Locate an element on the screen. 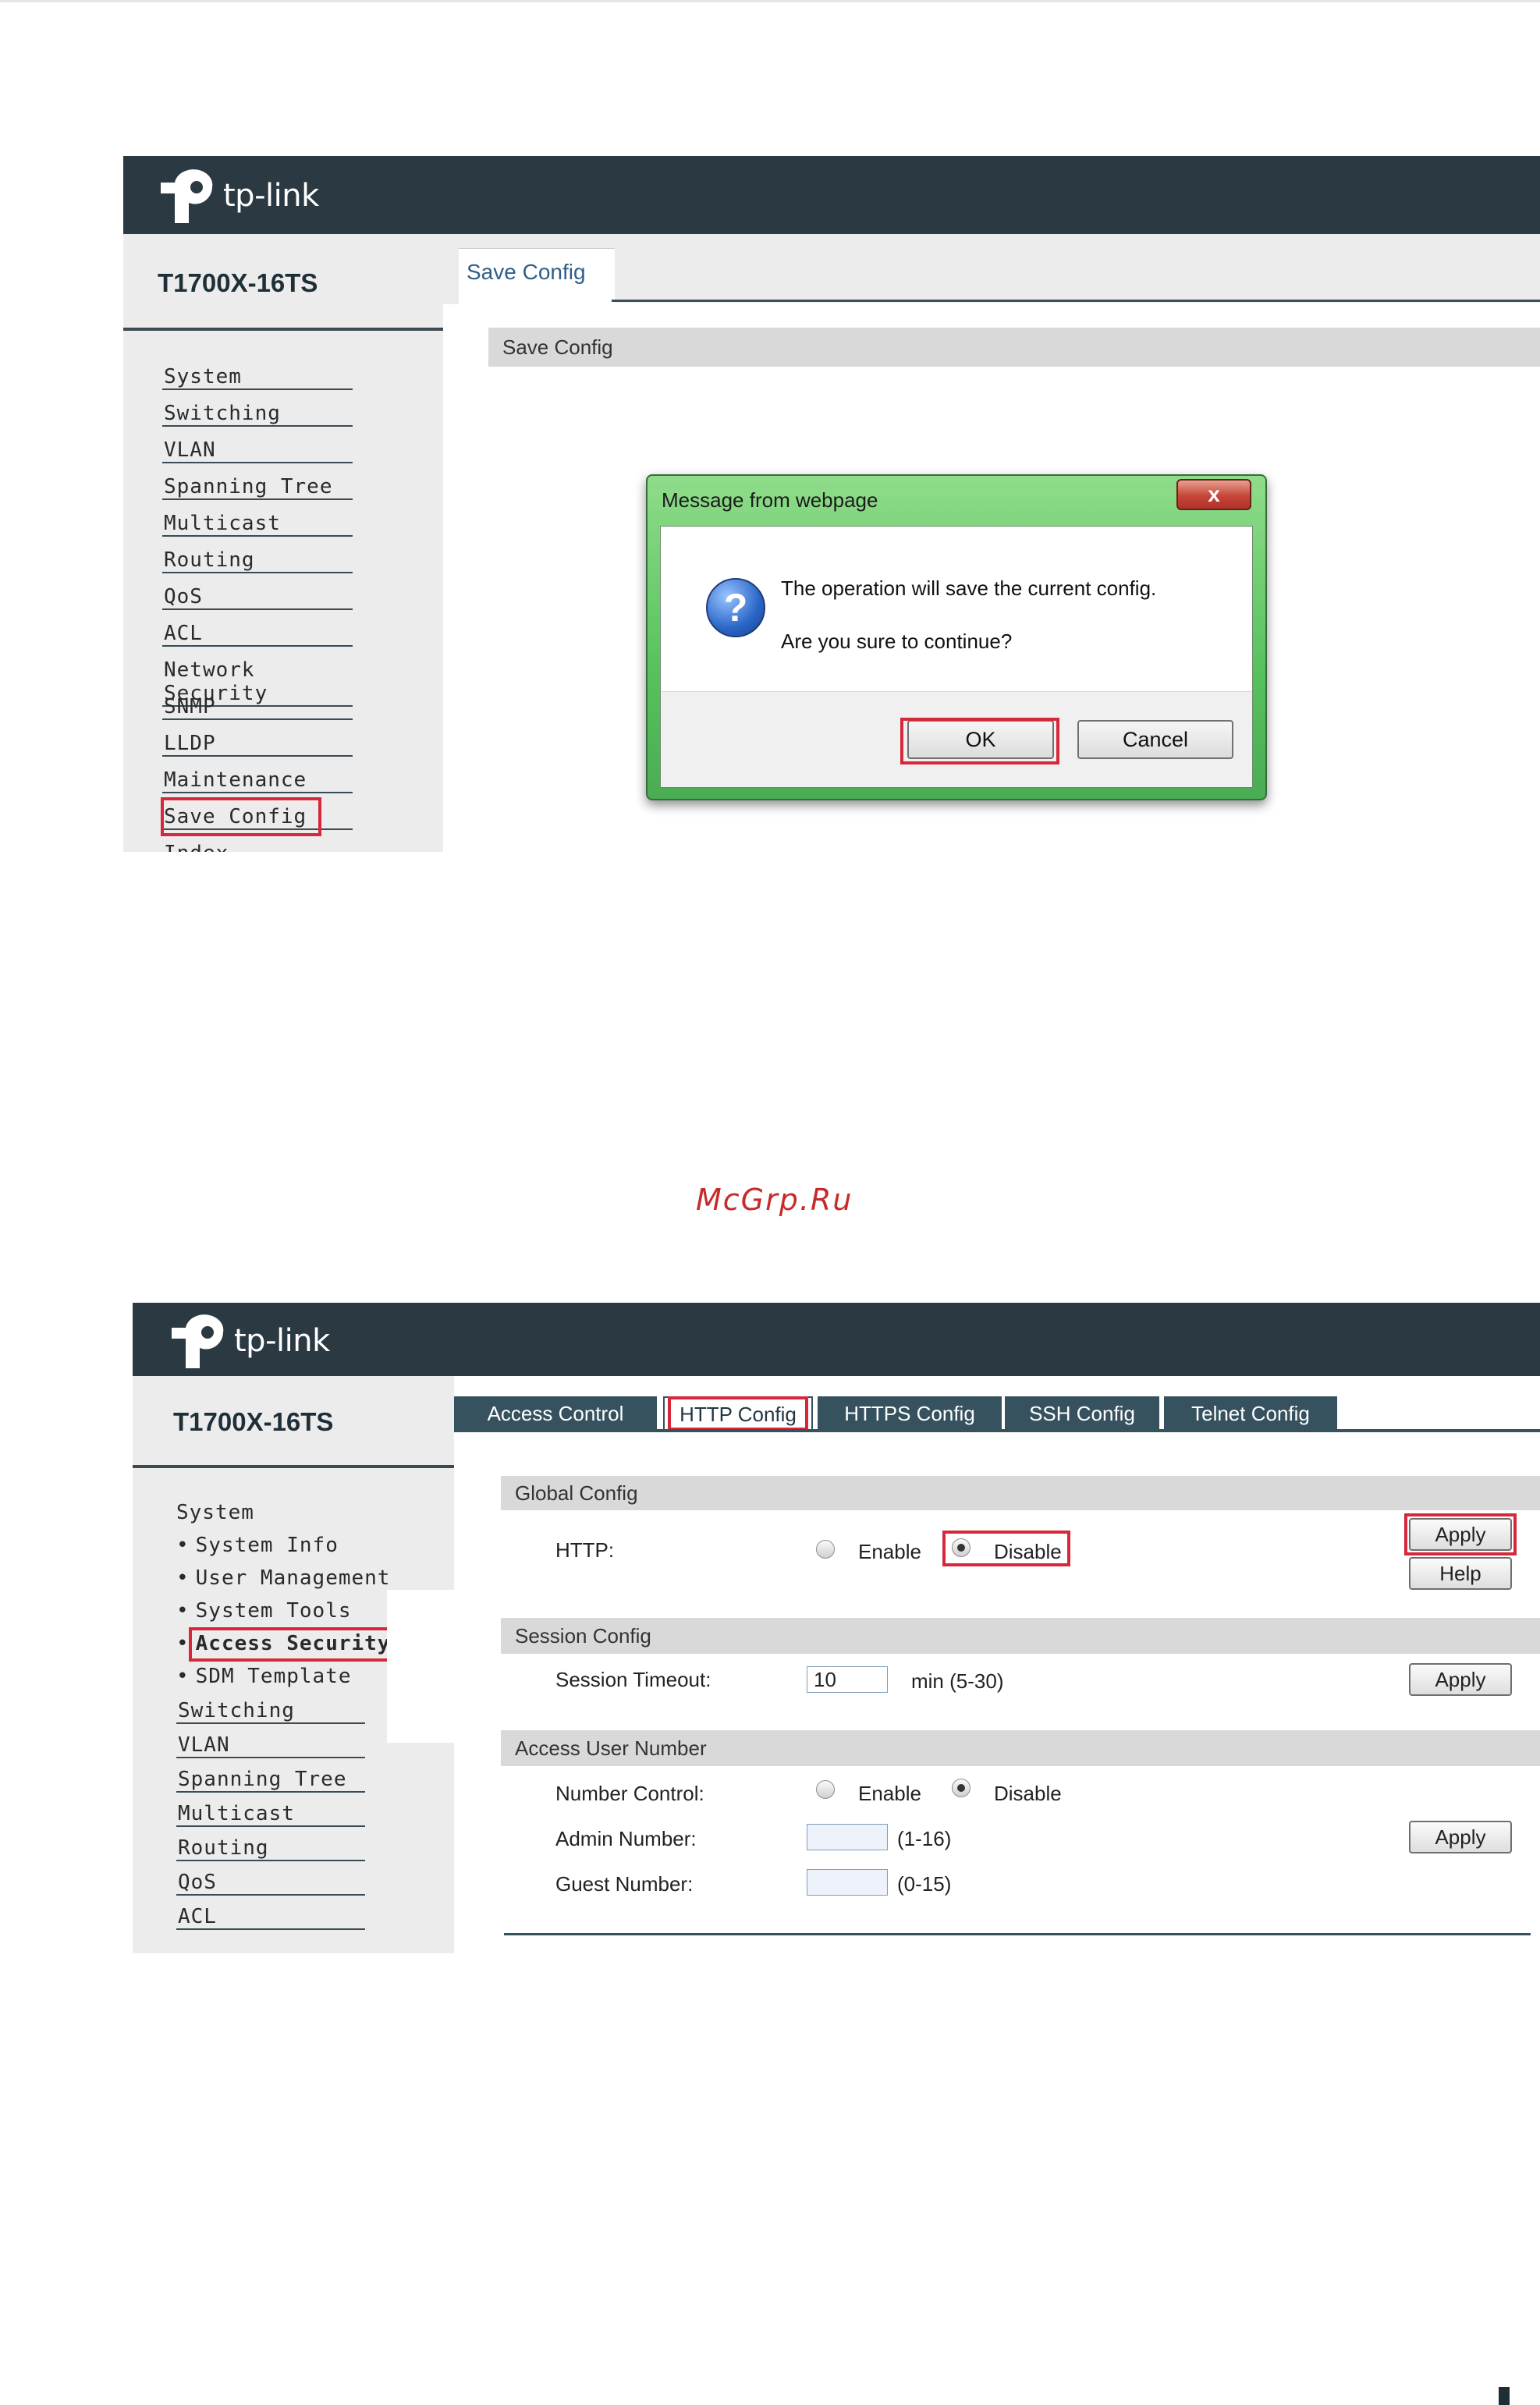 The image size is (1540, 2405). question-icon: ? is located at coordinates (735, 607).